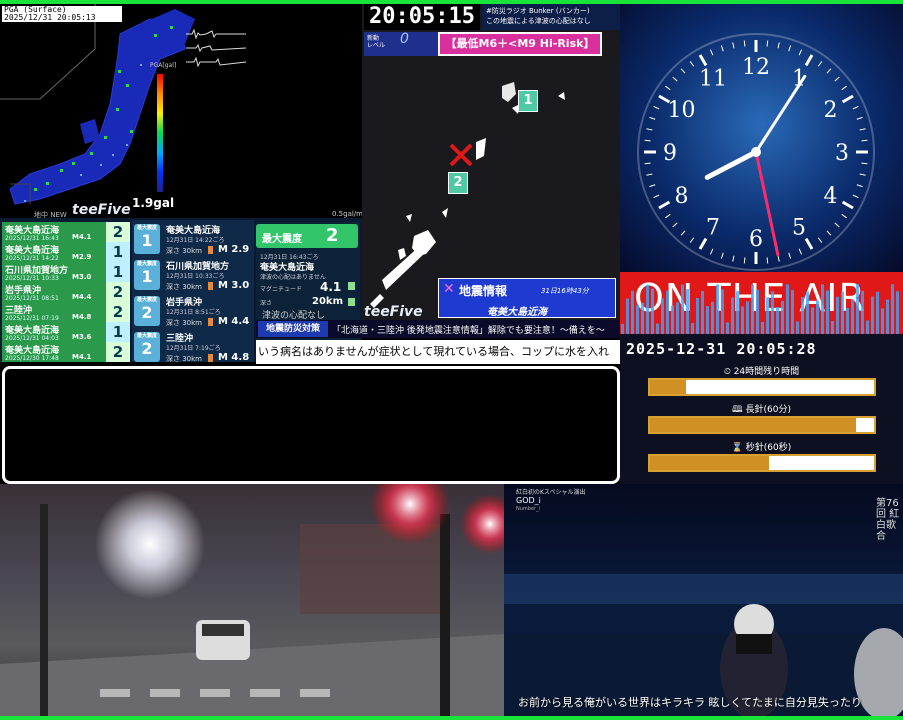  What do you see at coordinates (670, 153) in the screenshot?
I see `clock-number: 9` at bounding box center [670, 153].